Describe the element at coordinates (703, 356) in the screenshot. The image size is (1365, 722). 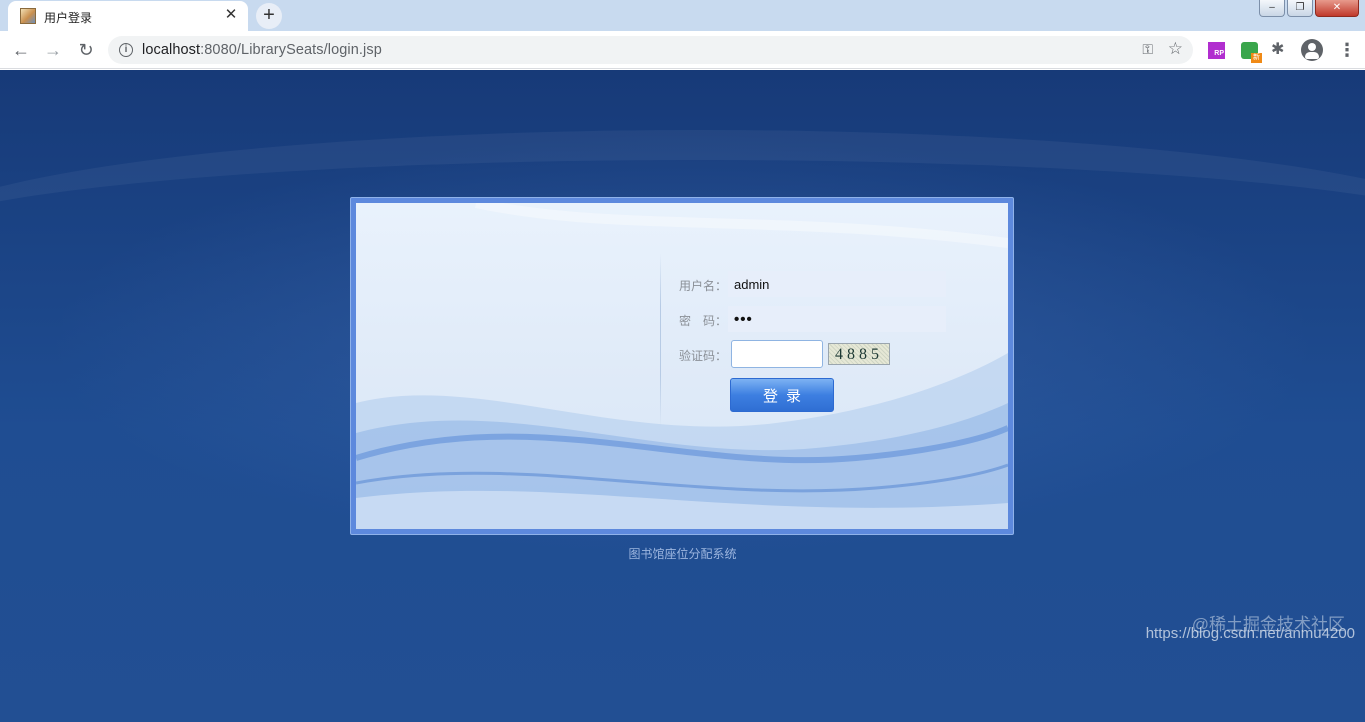
I see `captcha-label: 验证码：` at that location.